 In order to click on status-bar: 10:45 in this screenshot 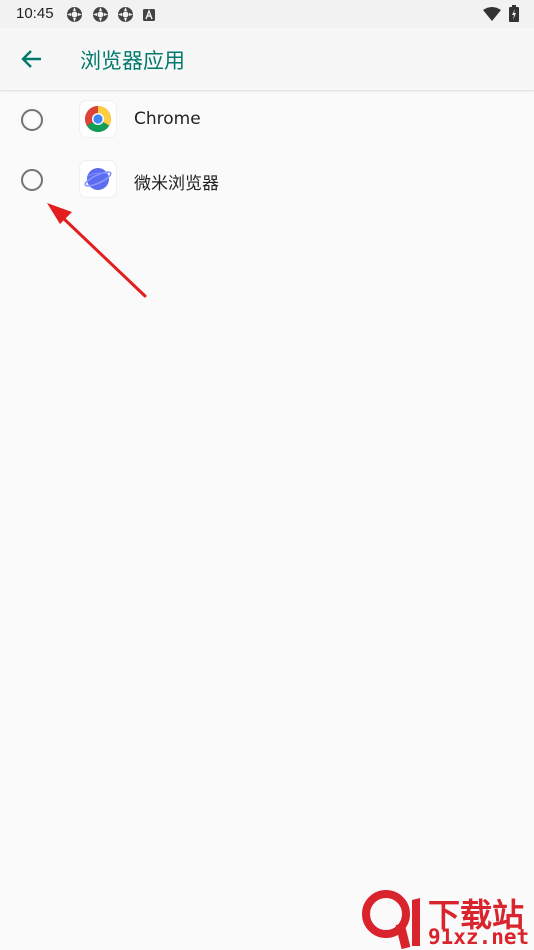, I will do `click(267, 14)`.